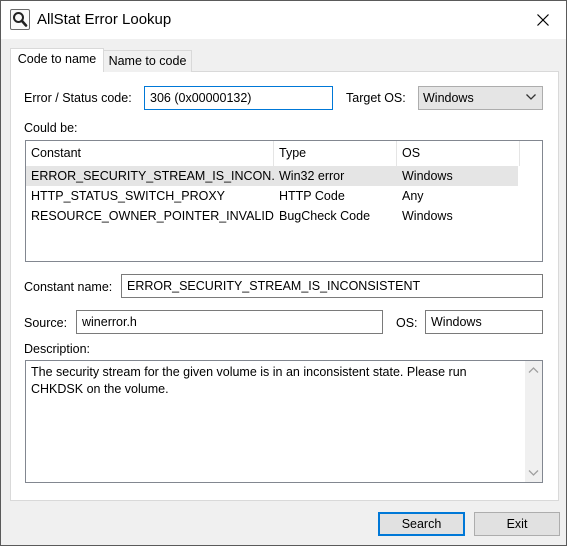 The width and height of the screenshot is (567, 546). Describe the element at coordinates (312, 176) in the screenshot. I see `cell-type: Win32 error` at that location.